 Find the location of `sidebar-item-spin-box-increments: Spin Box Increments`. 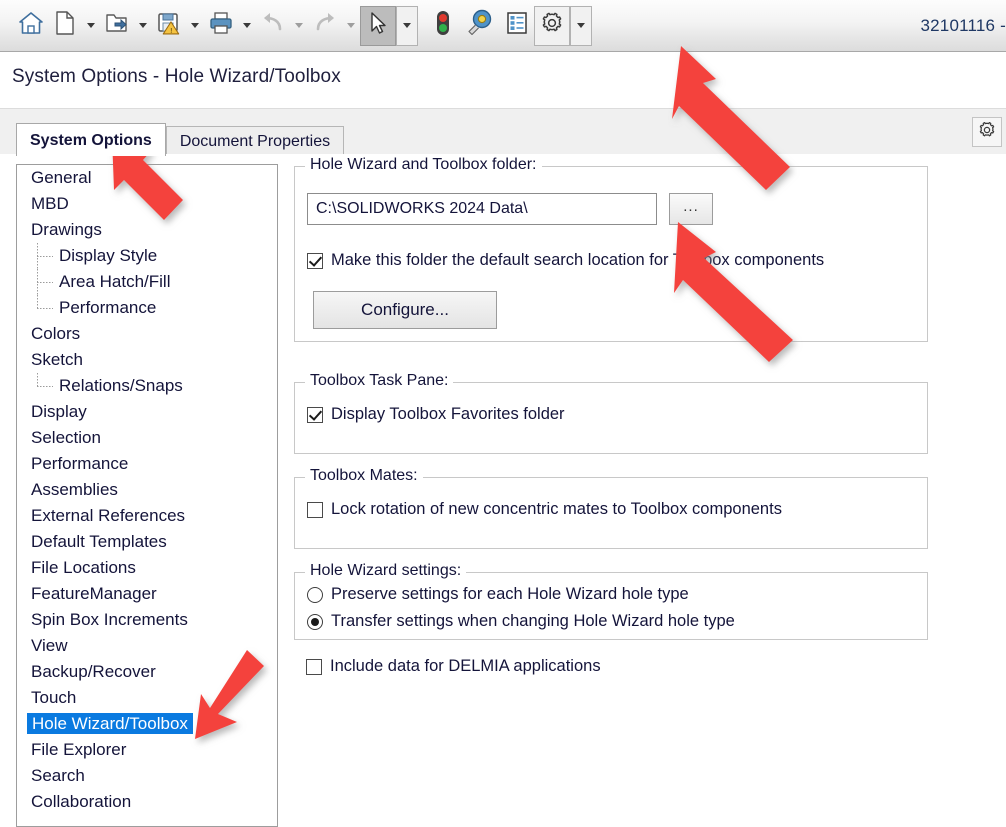

sidebar-item-spin-box-increments: Spin Box Increments is located at coordinates (147, 620).